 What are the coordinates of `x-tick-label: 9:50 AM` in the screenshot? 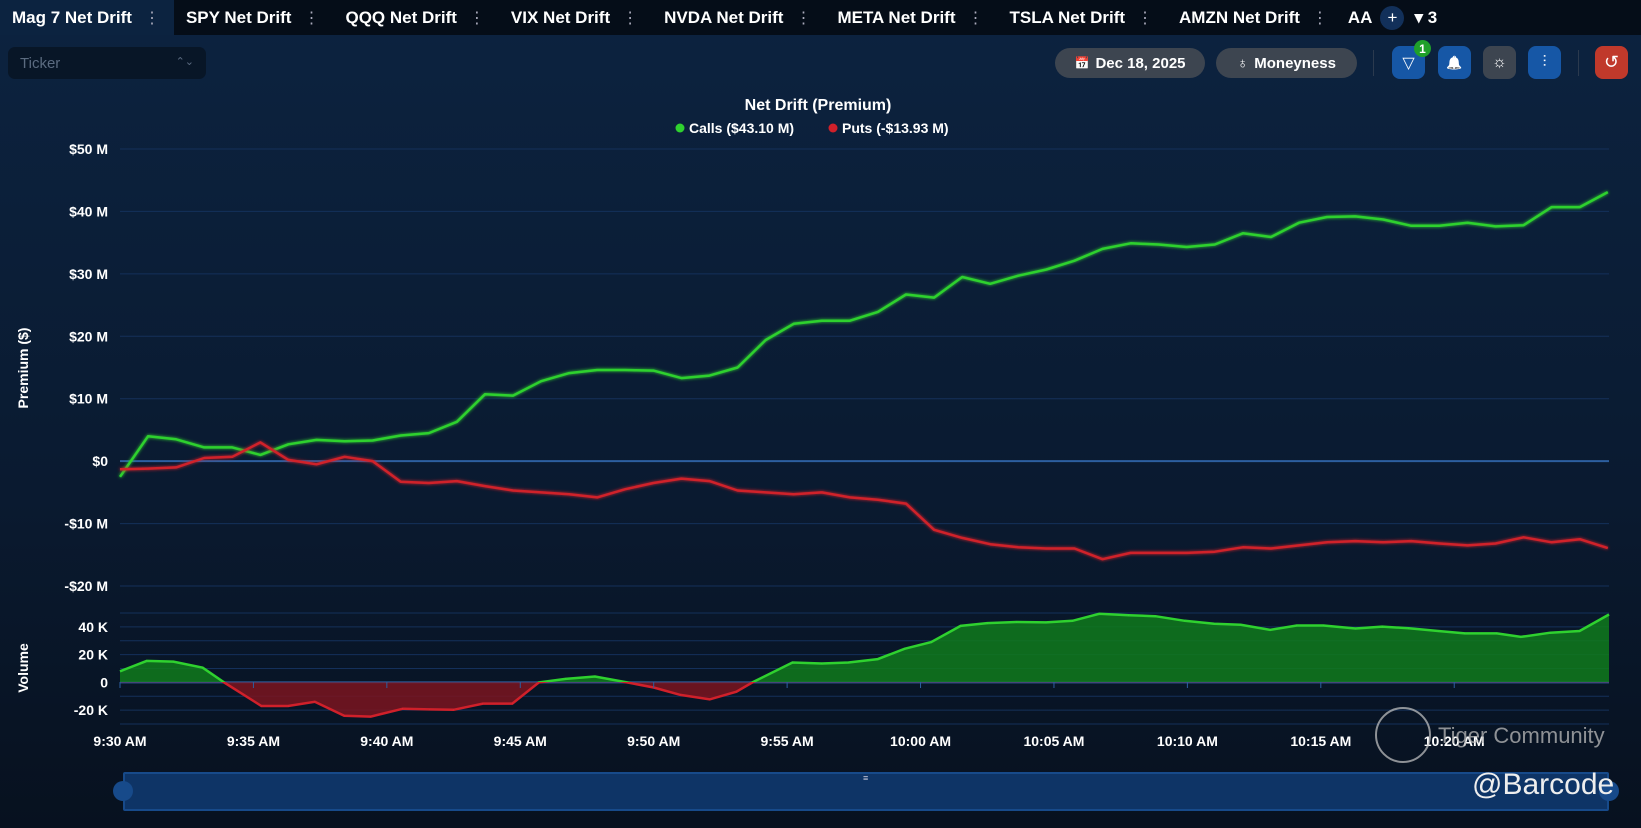 It's located at (653, 741).